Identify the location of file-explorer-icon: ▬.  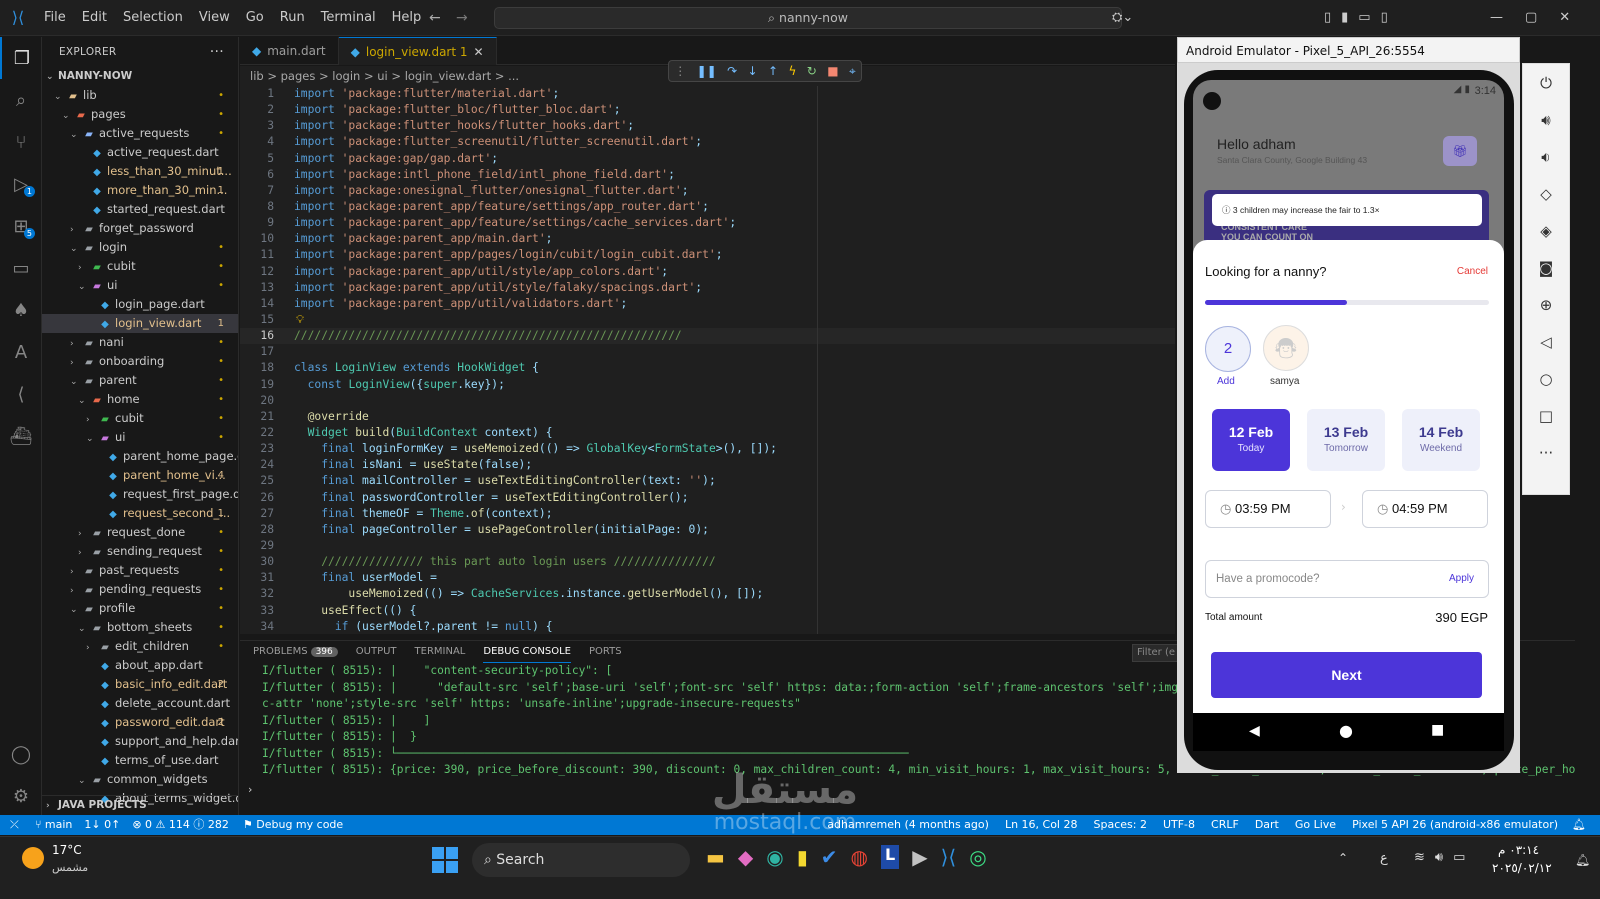
(715, 857).